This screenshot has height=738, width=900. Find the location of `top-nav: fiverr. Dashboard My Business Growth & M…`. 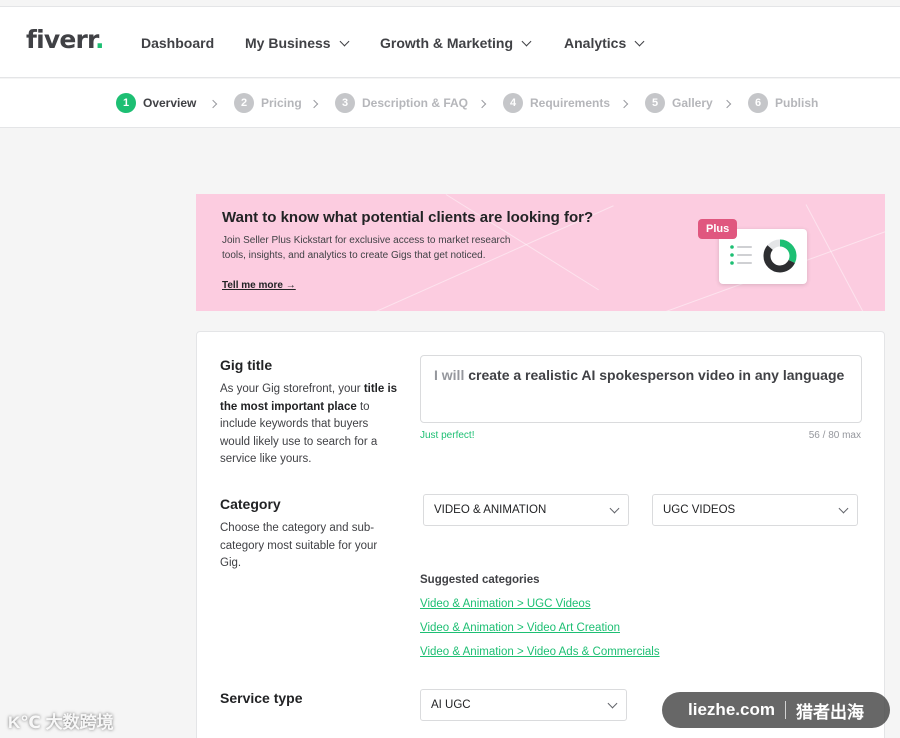

top-nav: fiverr. Dashboard My Business Growth & M… is located at coordinates (450, 42).